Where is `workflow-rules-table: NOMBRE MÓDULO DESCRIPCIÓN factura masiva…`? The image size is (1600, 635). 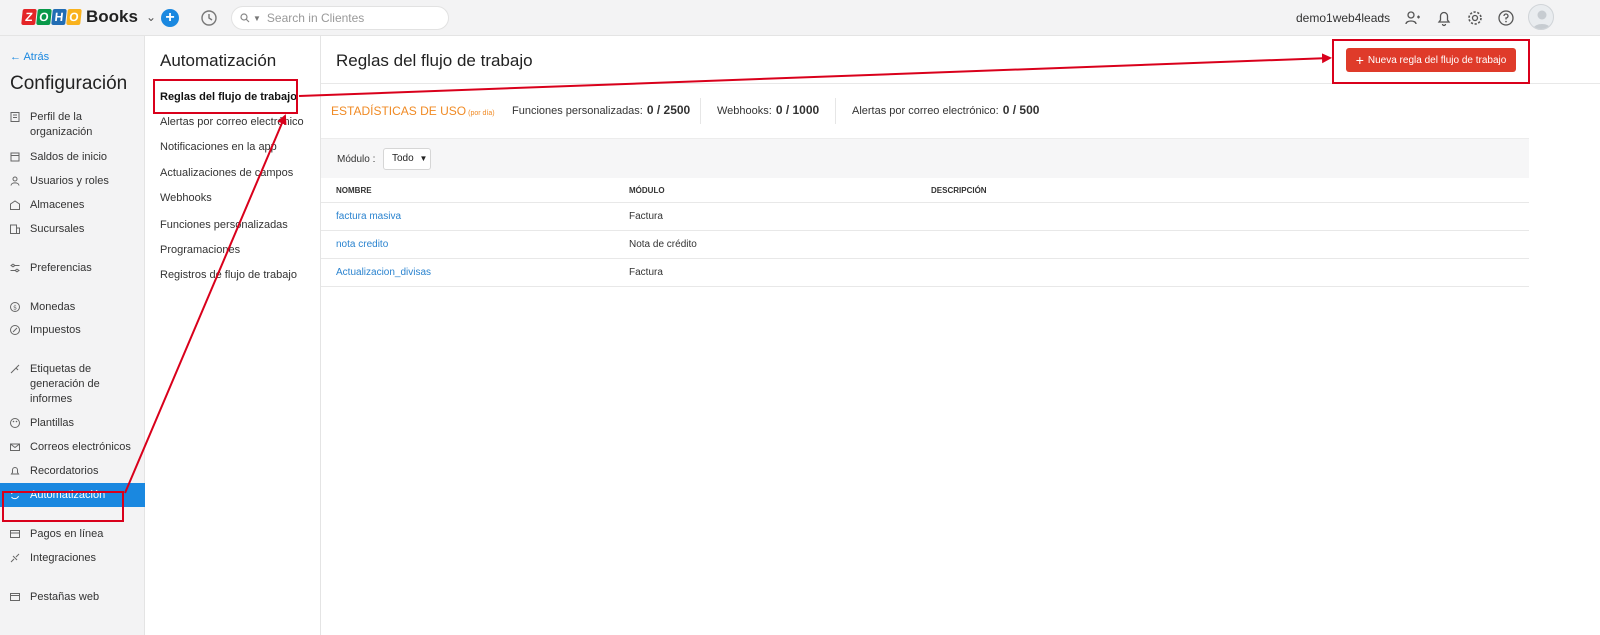 workflow-rules-table: NOMBRE MÓDULO DESCRIPCIÓN factura masiva… is located at coordinates (925, 232).